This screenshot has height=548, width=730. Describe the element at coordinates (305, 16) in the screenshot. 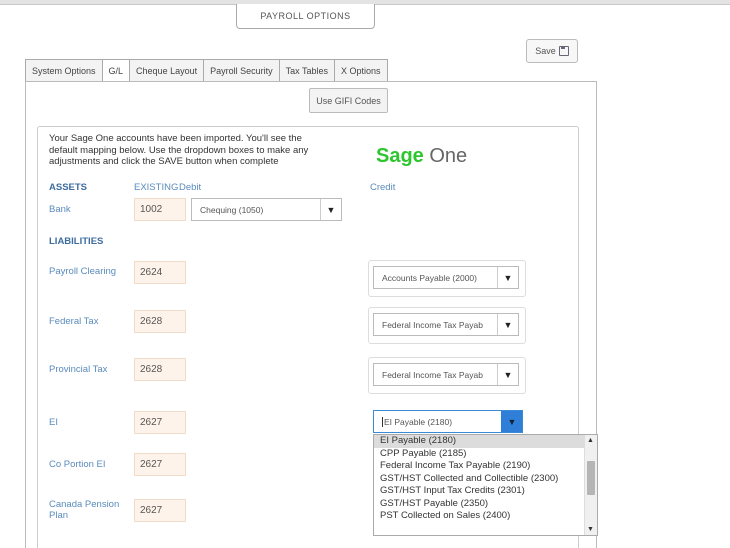

I see `payroll-options-header: PAYROLL OPTIONS` at that location.